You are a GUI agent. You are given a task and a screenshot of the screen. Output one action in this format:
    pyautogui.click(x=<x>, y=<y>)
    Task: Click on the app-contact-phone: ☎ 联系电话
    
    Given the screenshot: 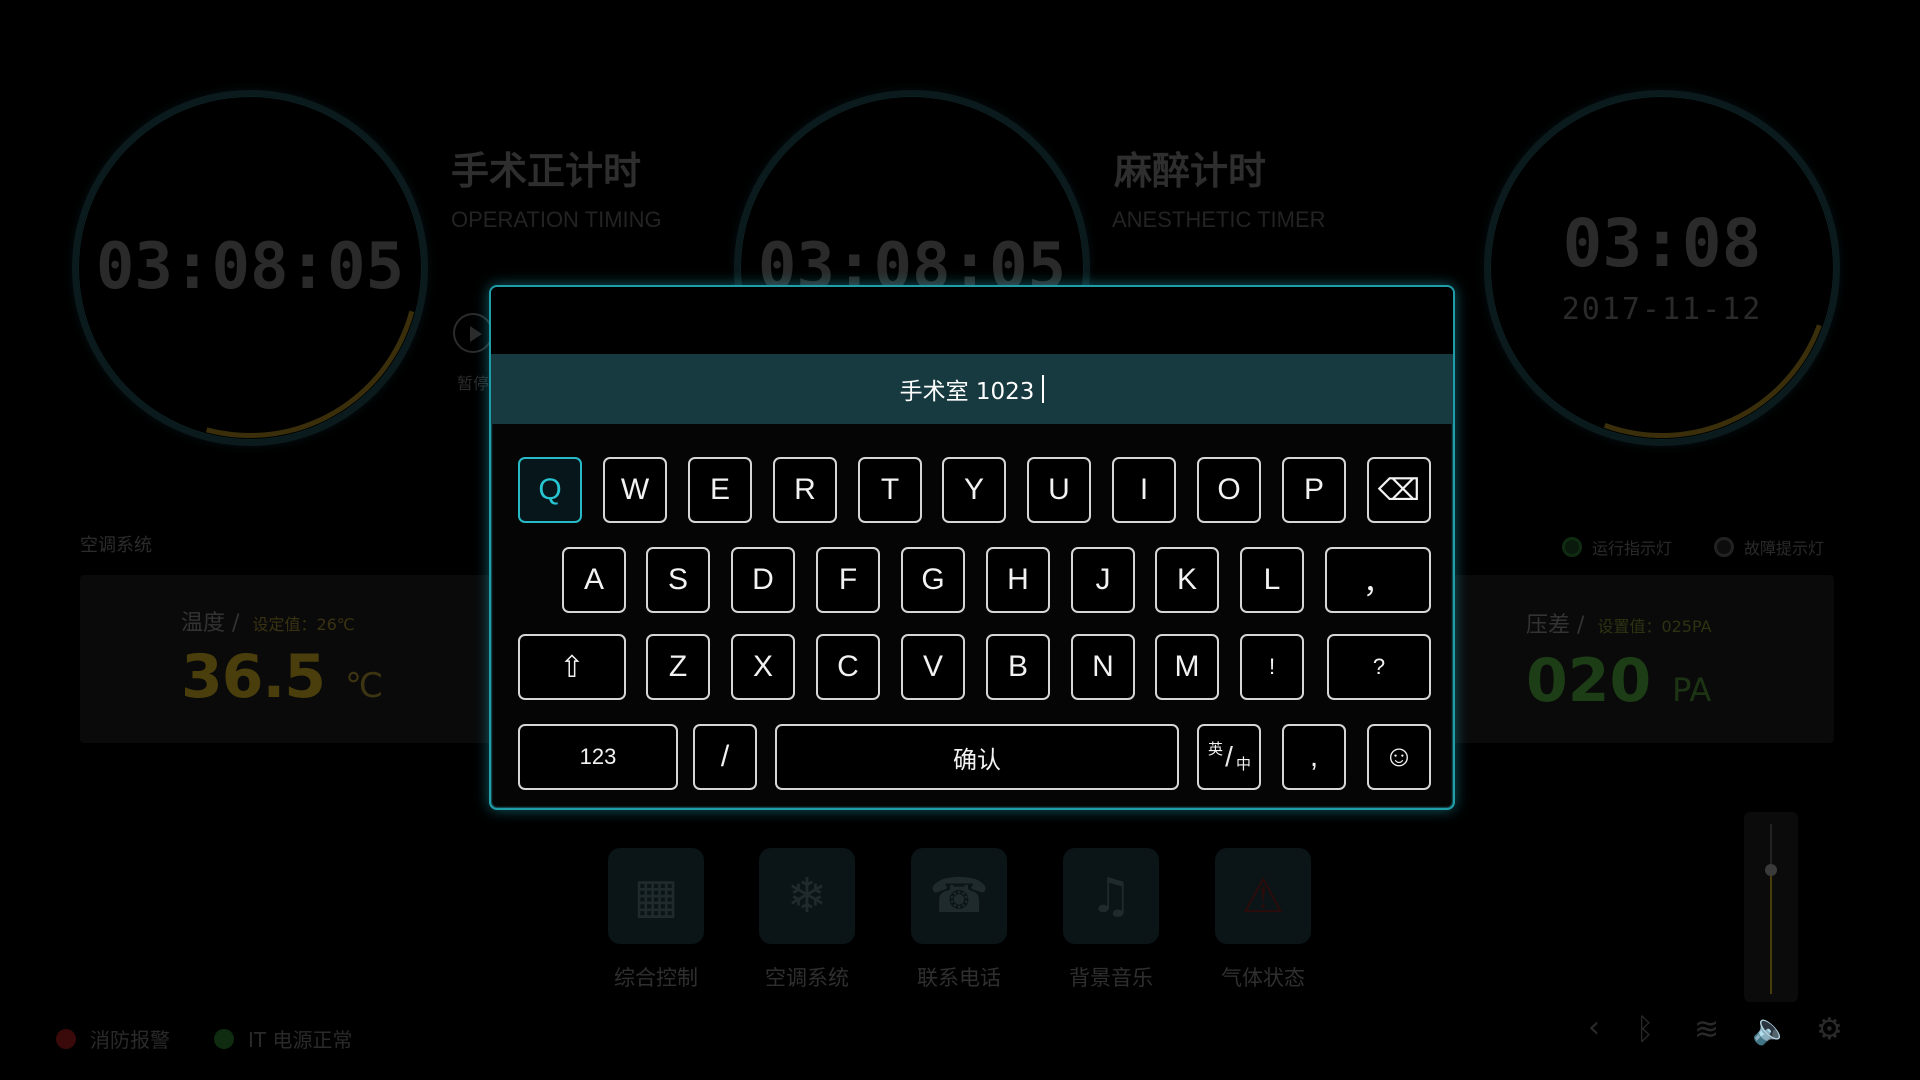 What is the action you would take?
    pyautogui.click(x=959, y=920)
    